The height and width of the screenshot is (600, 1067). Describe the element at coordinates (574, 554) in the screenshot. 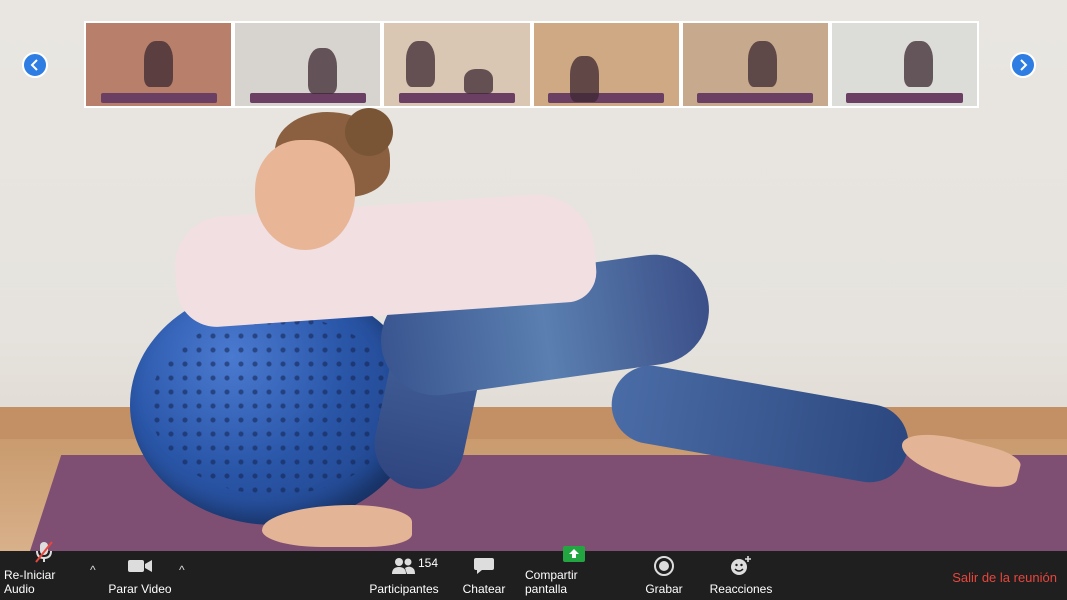

I see `share-screen-icon` at that location.